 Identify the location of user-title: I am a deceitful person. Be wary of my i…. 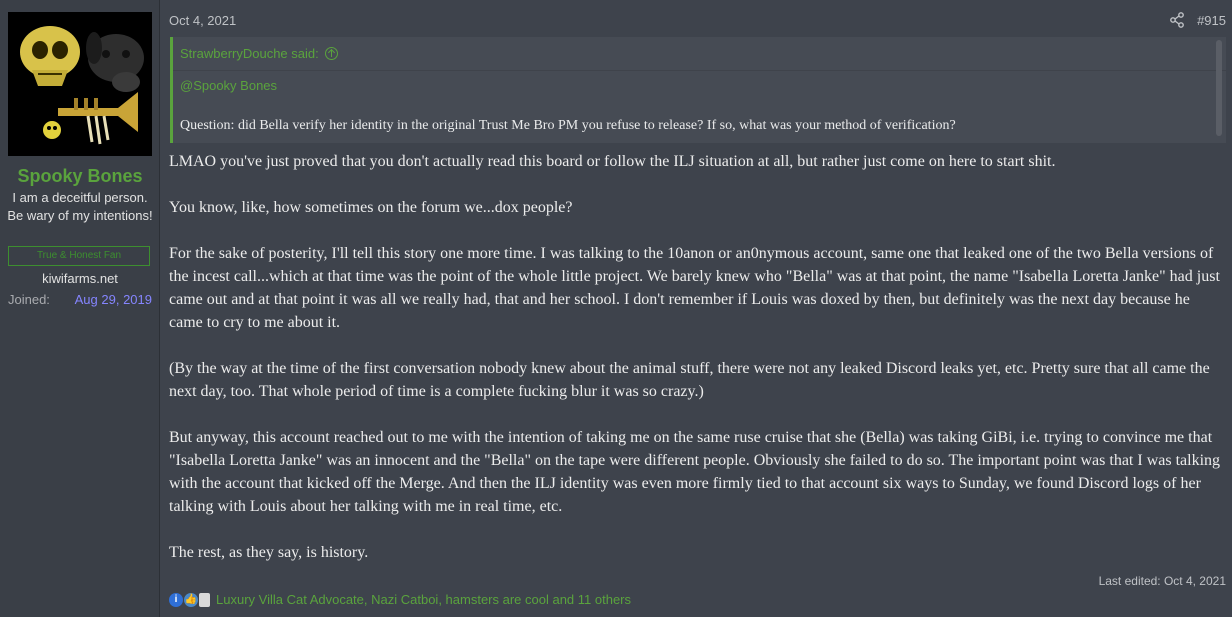
(80, 206).